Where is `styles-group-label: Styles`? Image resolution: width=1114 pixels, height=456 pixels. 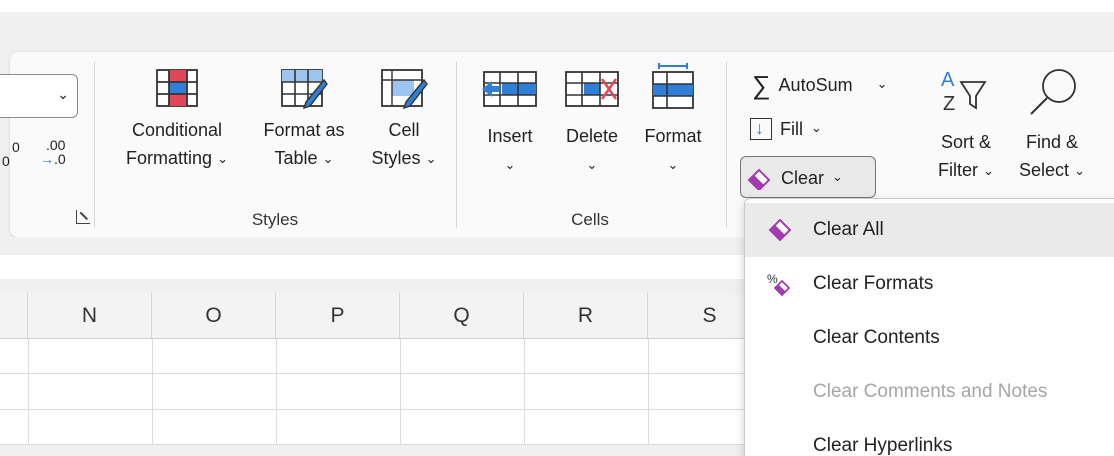
styles-group-label: Styles is located at coordinates (275, 219).